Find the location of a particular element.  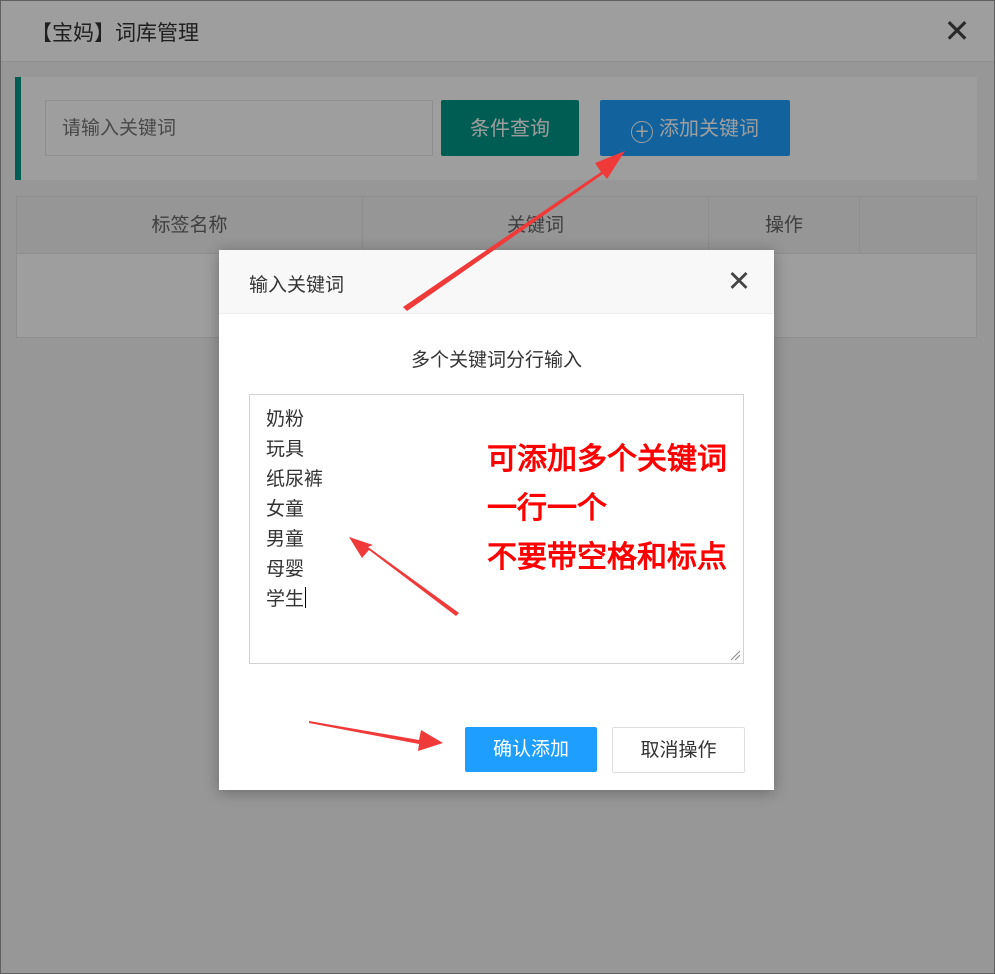

resize-grip-icon is located at coordinates (735, 655).